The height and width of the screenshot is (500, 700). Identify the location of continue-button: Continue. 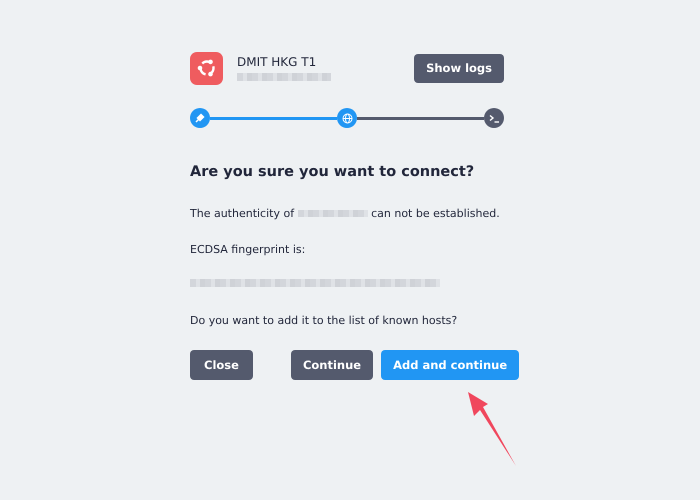
(332, 365).